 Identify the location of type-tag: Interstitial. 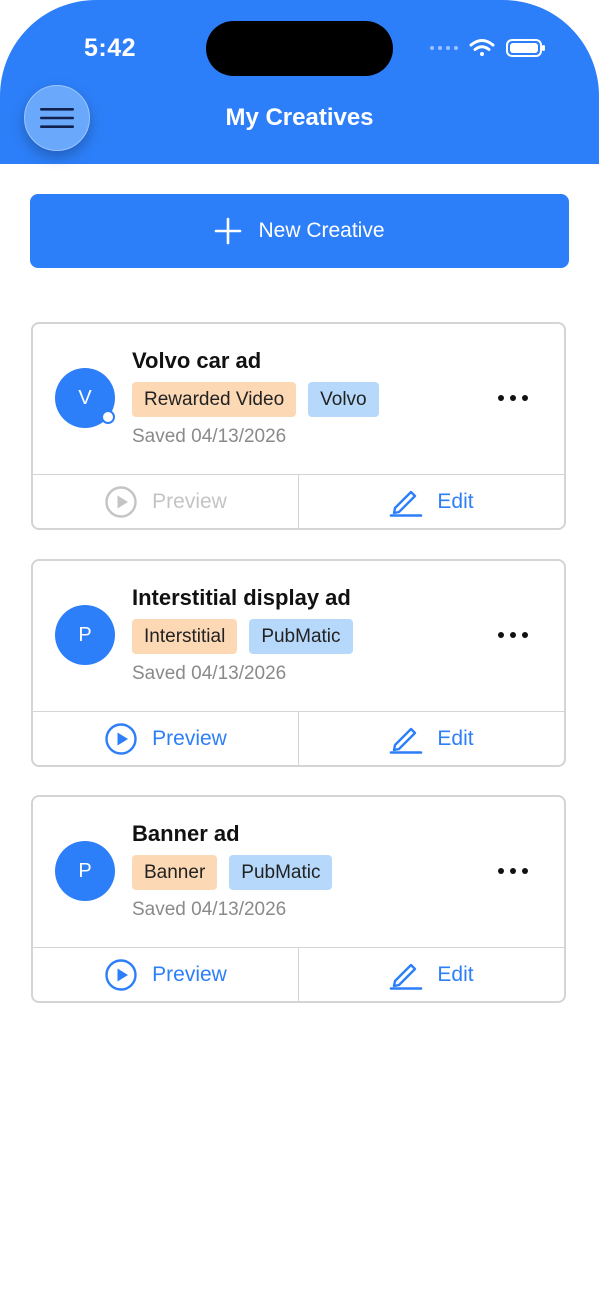
(185, 636).